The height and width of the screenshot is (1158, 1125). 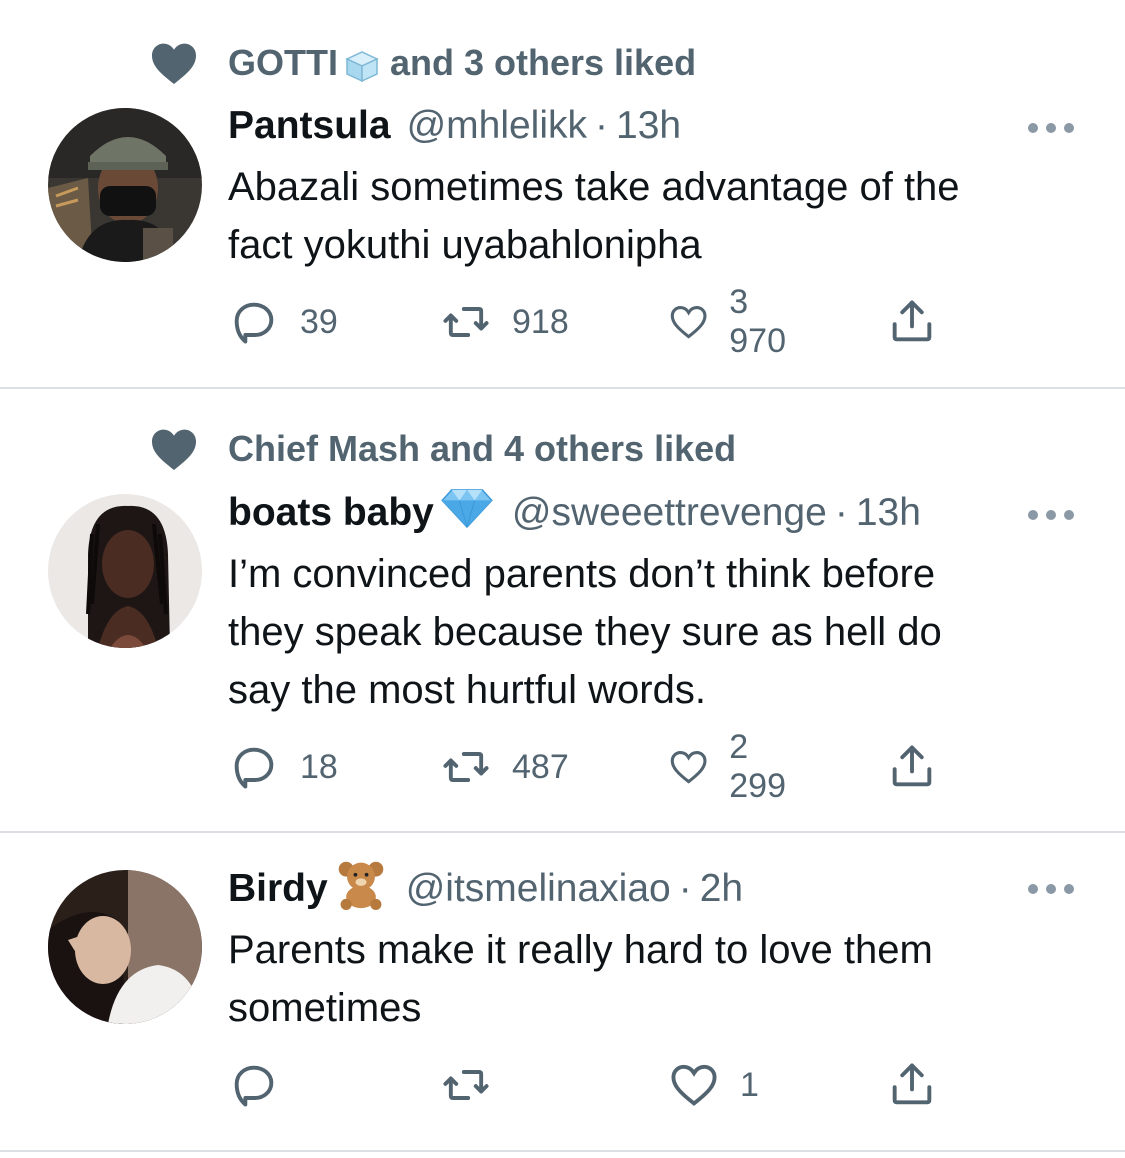 I want to click on gem-emoji-icon, so click(x=467, y=513).